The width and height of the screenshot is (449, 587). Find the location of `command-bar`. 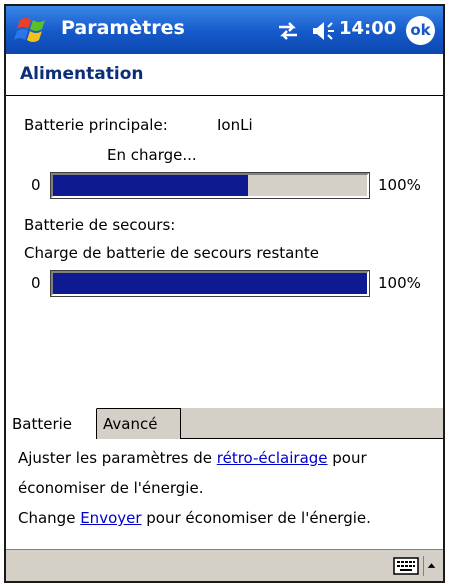

command-bar is located at coordinates (224, 565).